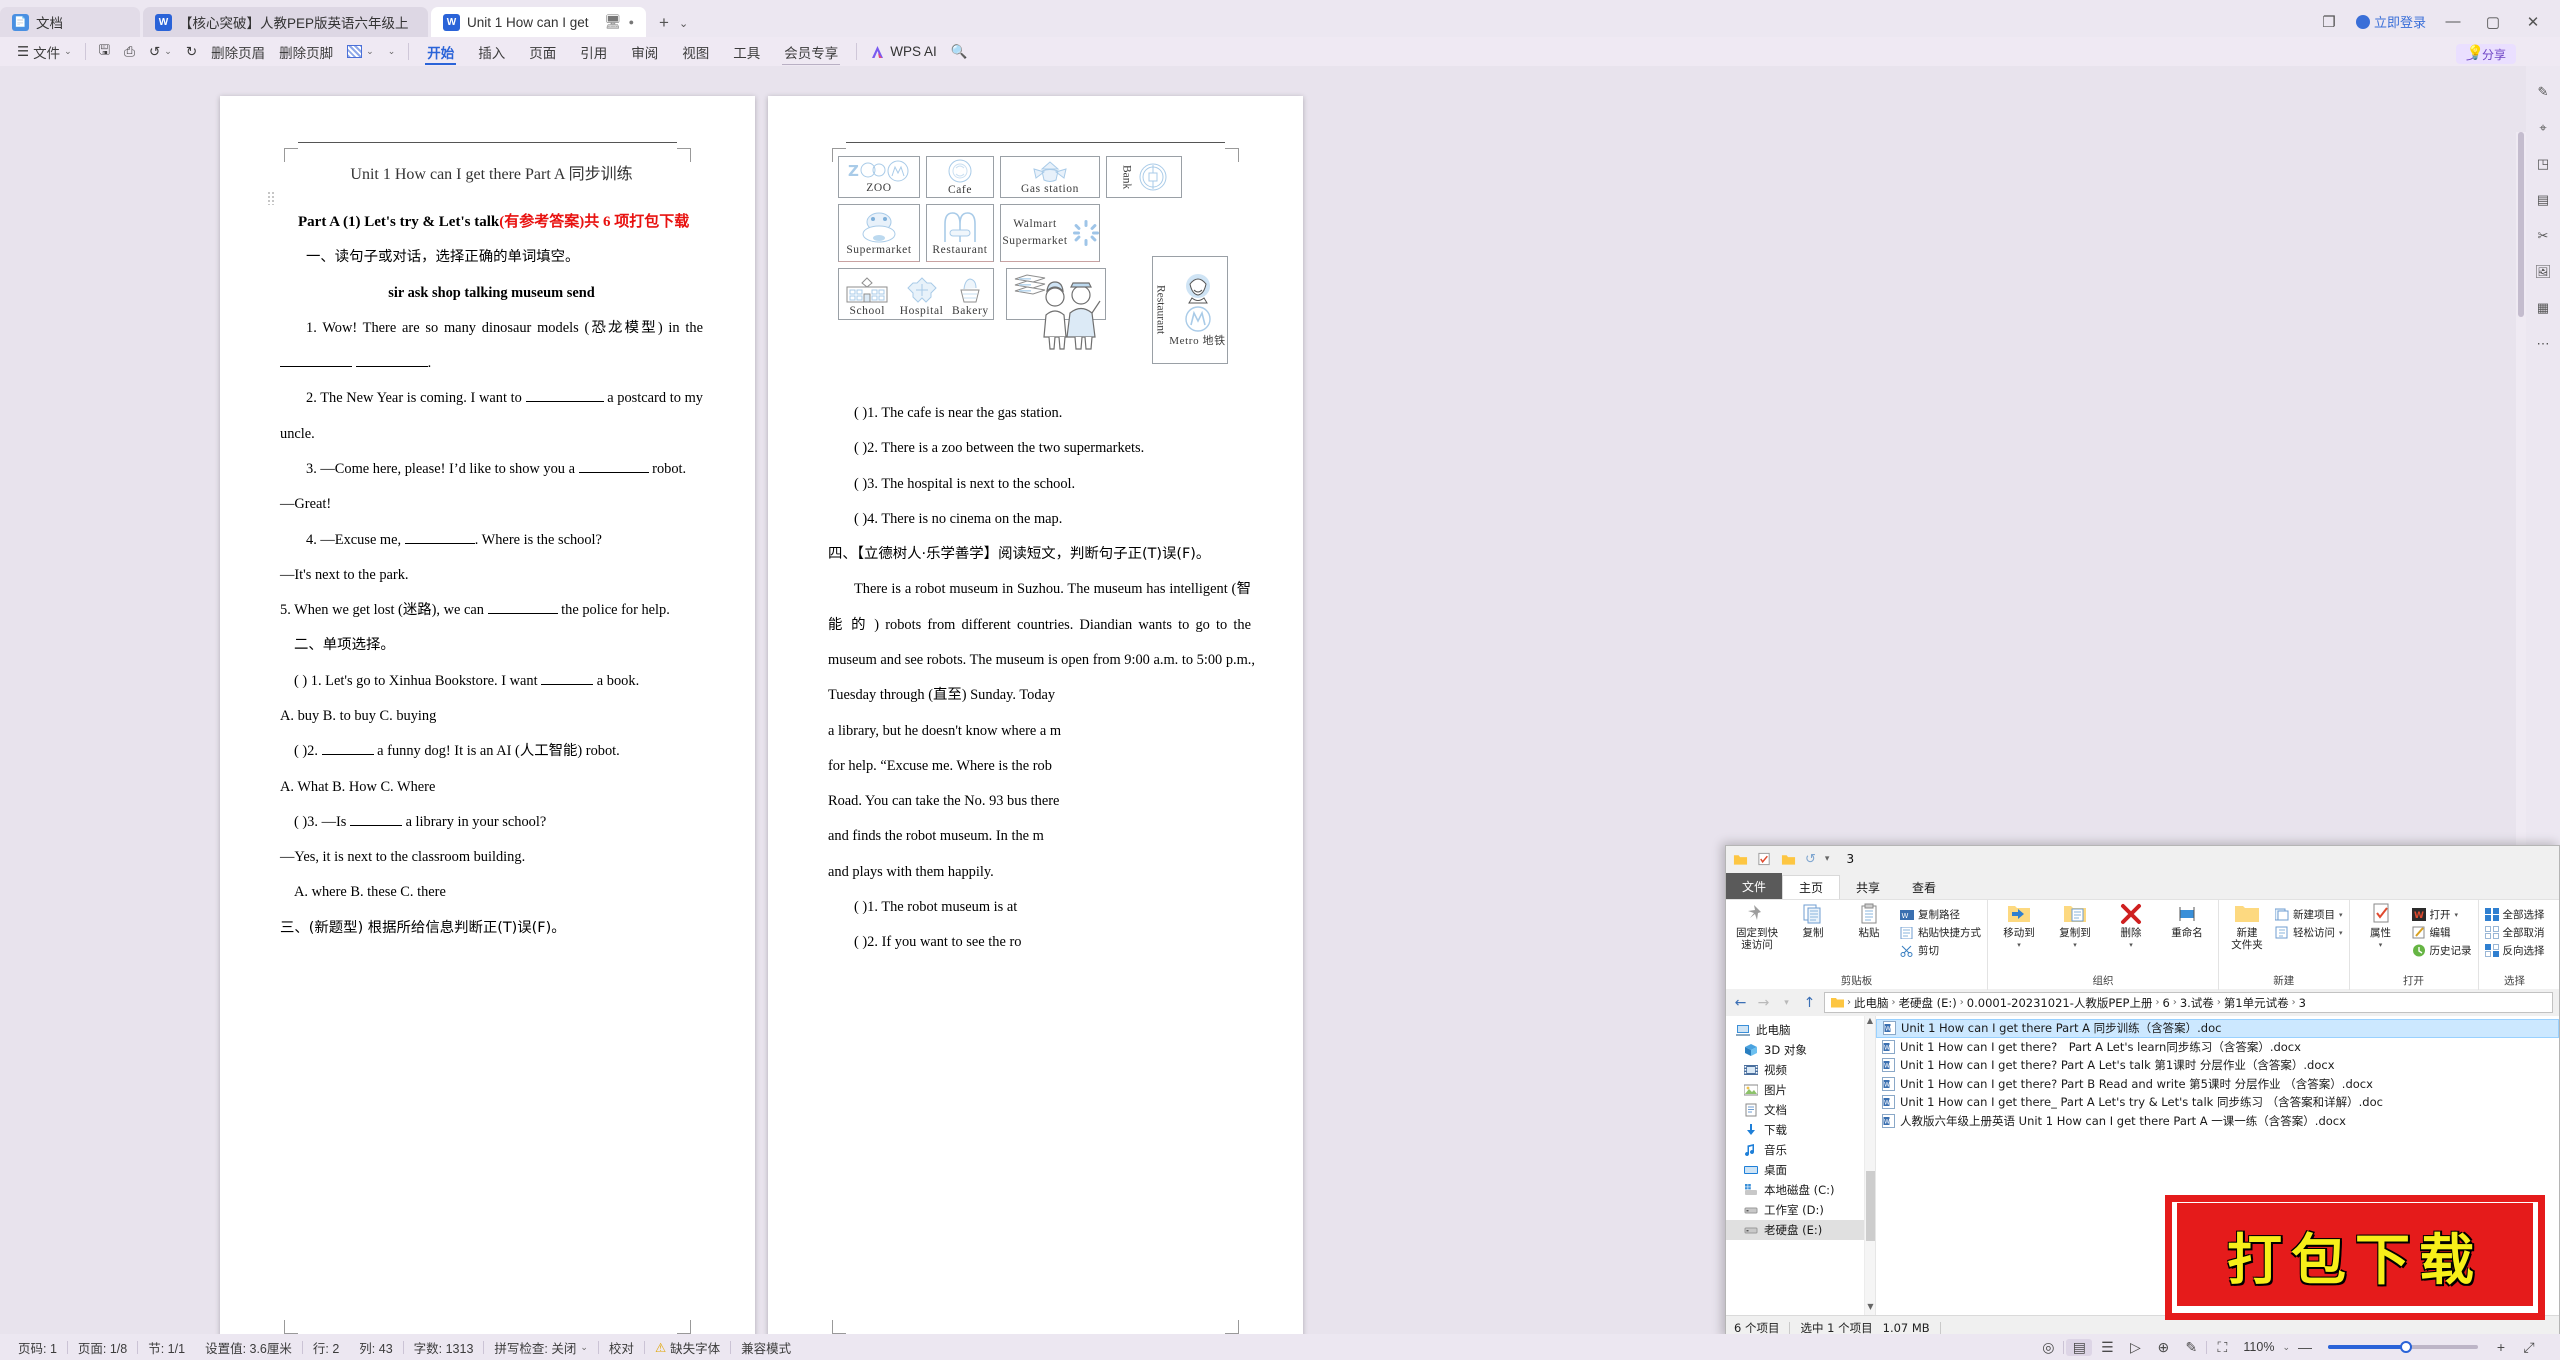 The width and height of the screenshot is (2560, 1360). Describe the element at coordinates (1940, 932) in the screenshot. I see `paste-shortcut-button: 粘贴快捷方式` at that location.